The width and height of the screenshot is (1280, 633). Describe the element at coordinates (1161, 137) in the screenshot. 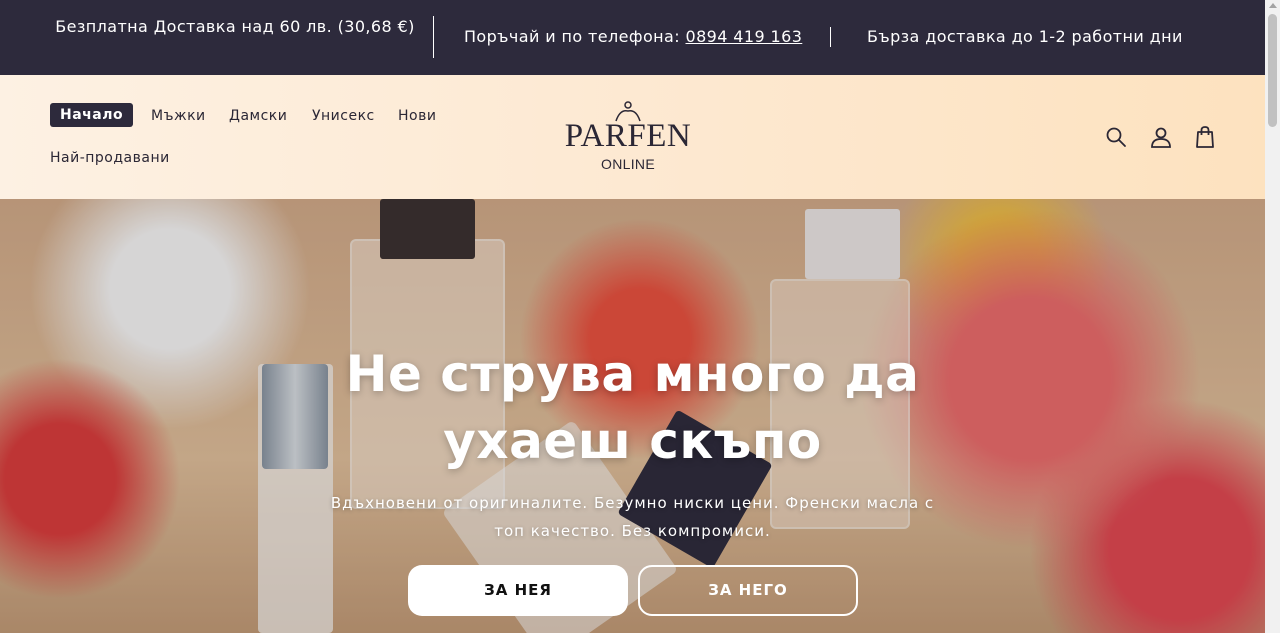

I see `account-icon` at that location.